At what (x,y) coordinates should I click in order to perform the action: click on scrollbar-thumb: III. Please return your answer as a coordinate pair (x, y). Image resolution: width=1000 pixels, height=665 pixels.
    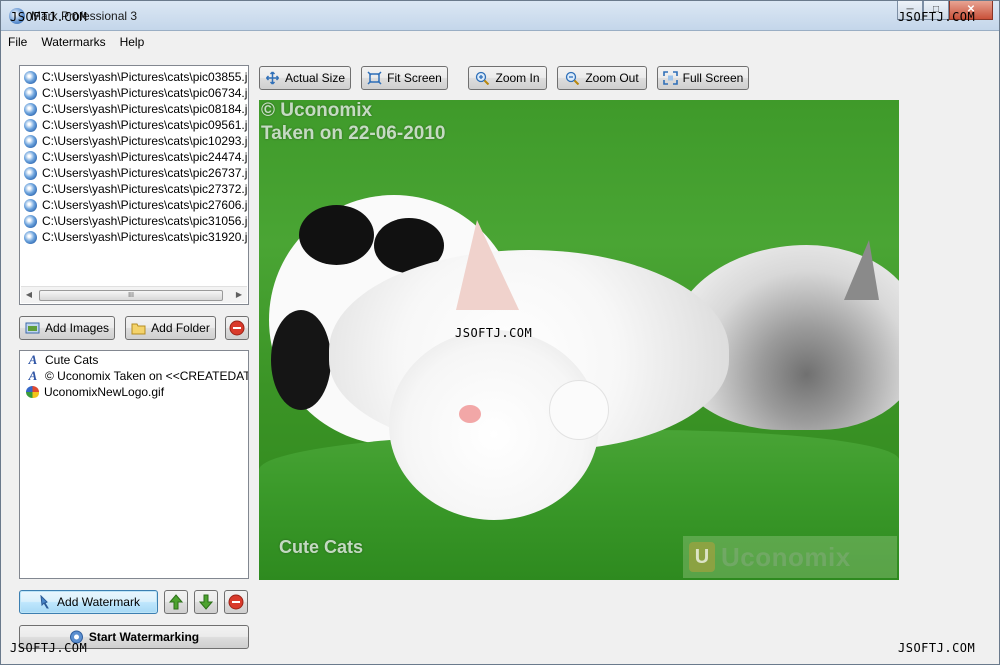
    Looking at the image, I should click on (131, 295).